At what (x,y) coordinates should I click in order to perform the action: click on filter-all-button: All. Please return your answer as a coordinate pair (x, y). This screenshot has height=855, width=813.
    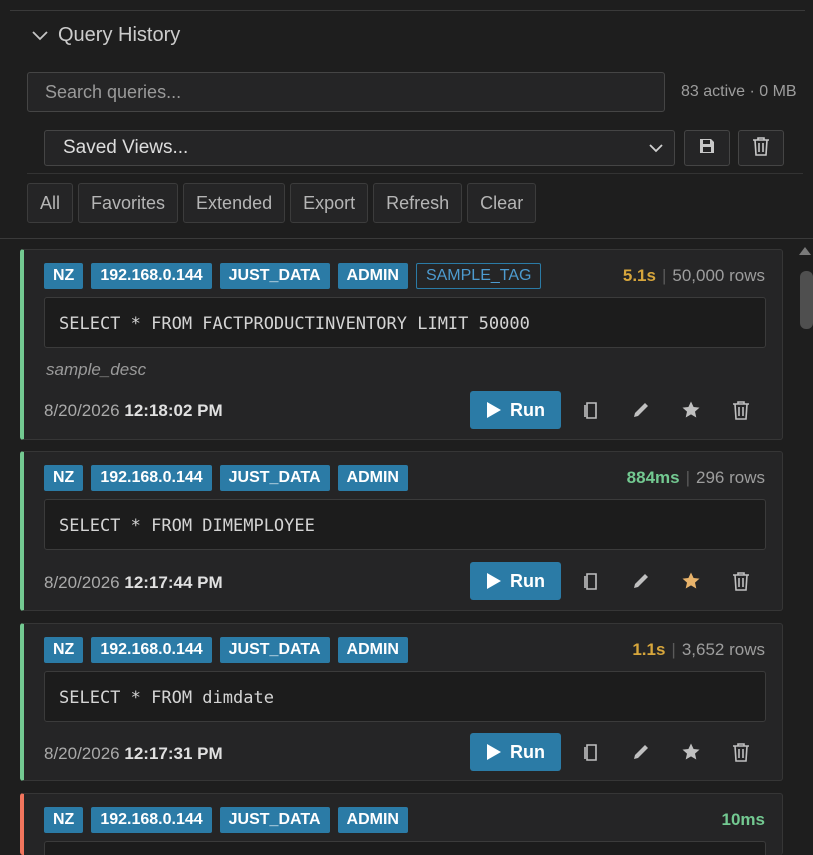
    Looking at the image, I should click on (50, 203).